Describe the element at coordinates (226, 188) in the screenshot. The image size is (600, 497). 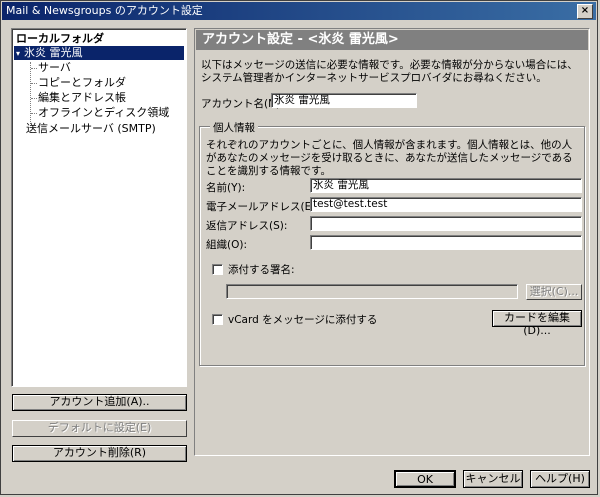
I see `name-label: 名前(Y):` at that location.